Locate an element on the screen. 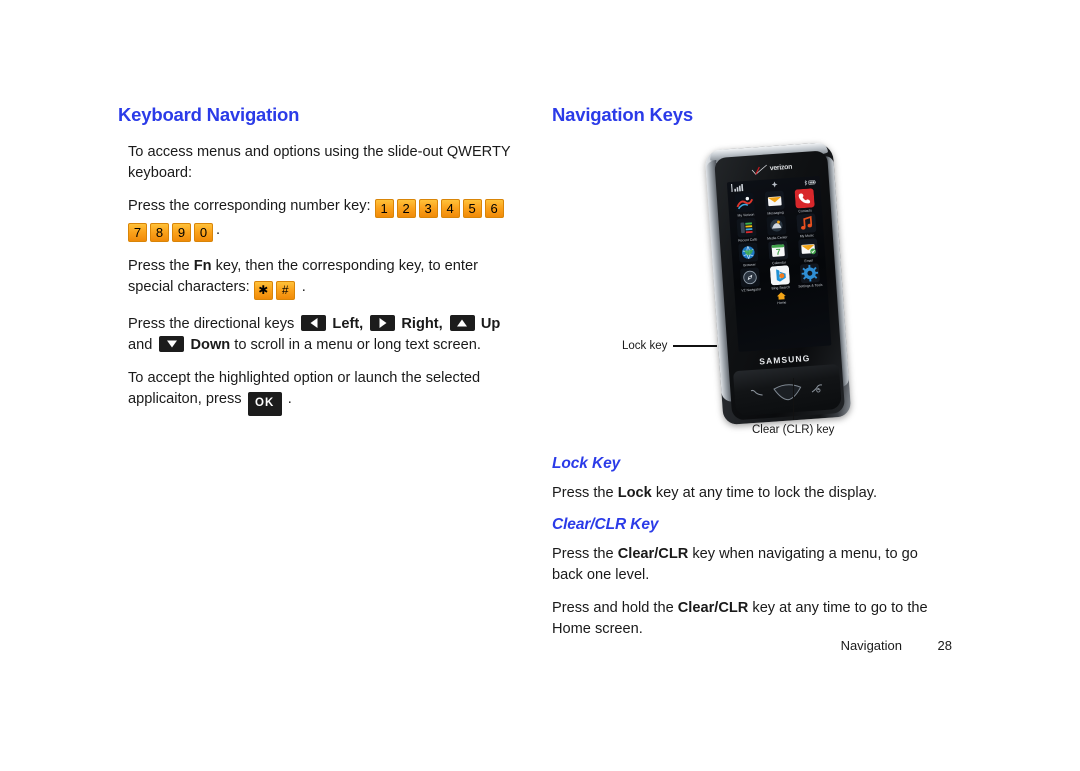 The image size is (1080, 771). key-down-arrow is located at coordinates (172, 344).